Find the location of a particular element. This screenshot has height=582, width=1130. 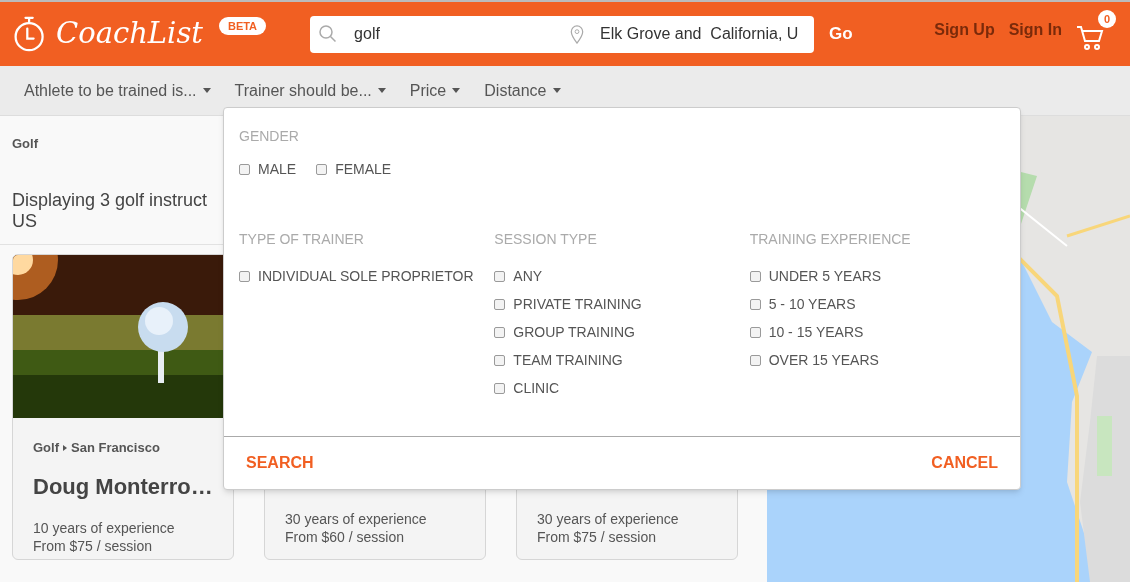

group-title: SESSION TYPE is located at coordinates (546, 239).